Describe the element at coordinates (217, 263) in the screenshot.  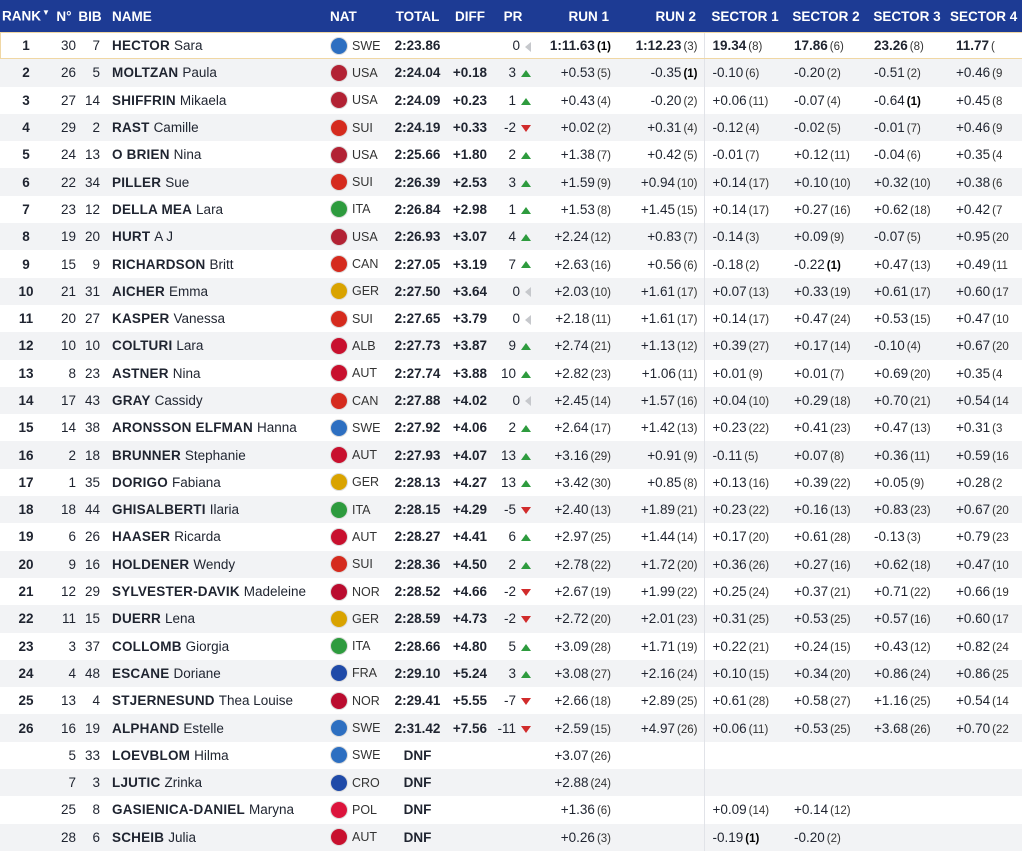
I see `name-cell: RICHARDSON Britt` at that location.